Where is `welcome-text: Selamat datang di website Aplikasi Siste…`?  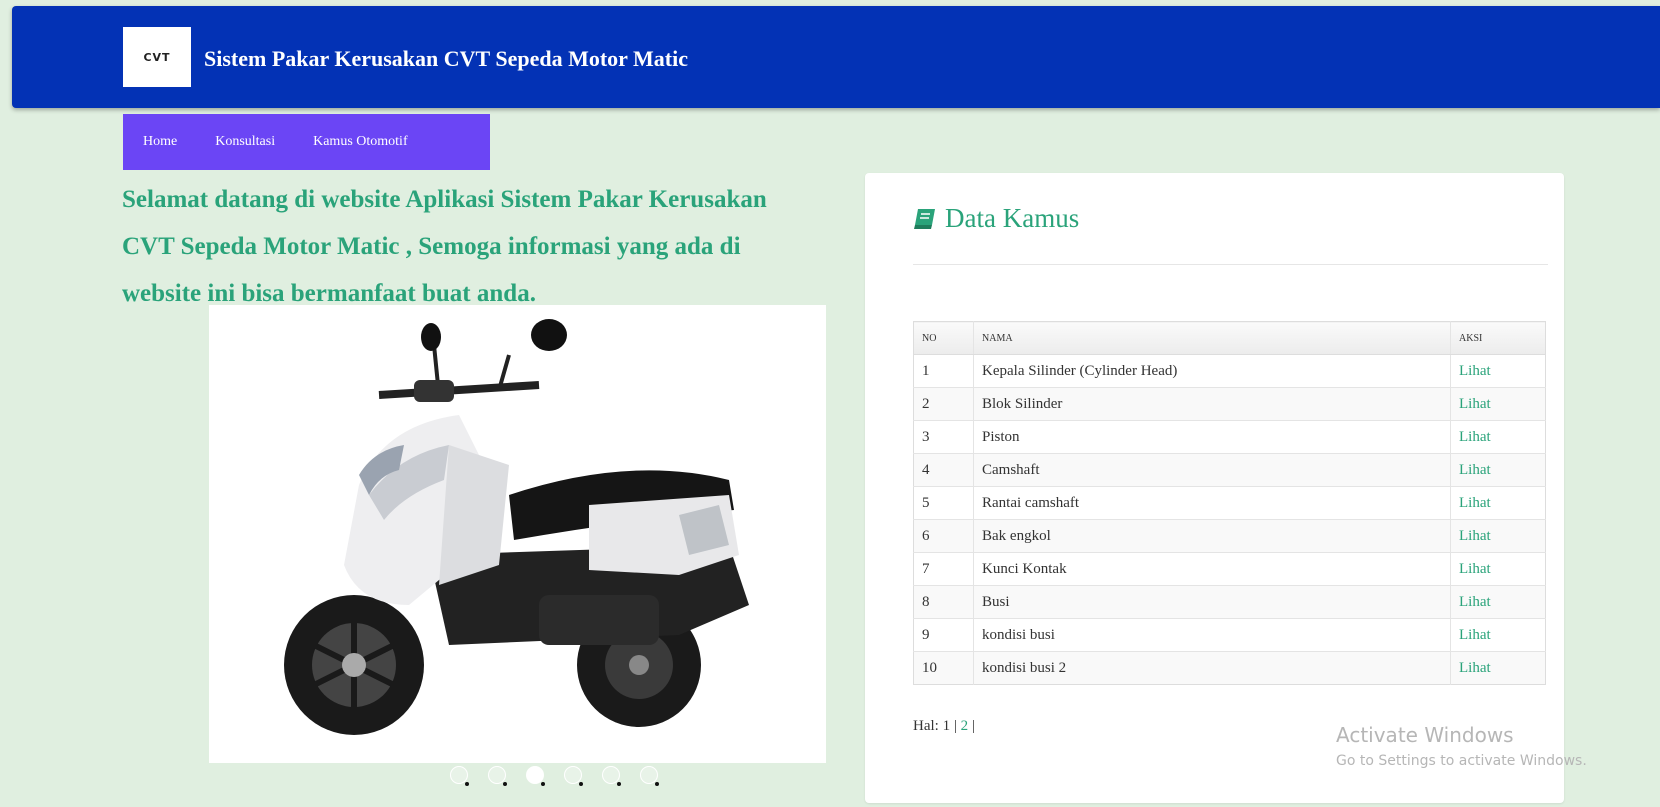 welcome-text: Selamat datang di website Aplikasi Siste… is located at coordinates (444, 246).